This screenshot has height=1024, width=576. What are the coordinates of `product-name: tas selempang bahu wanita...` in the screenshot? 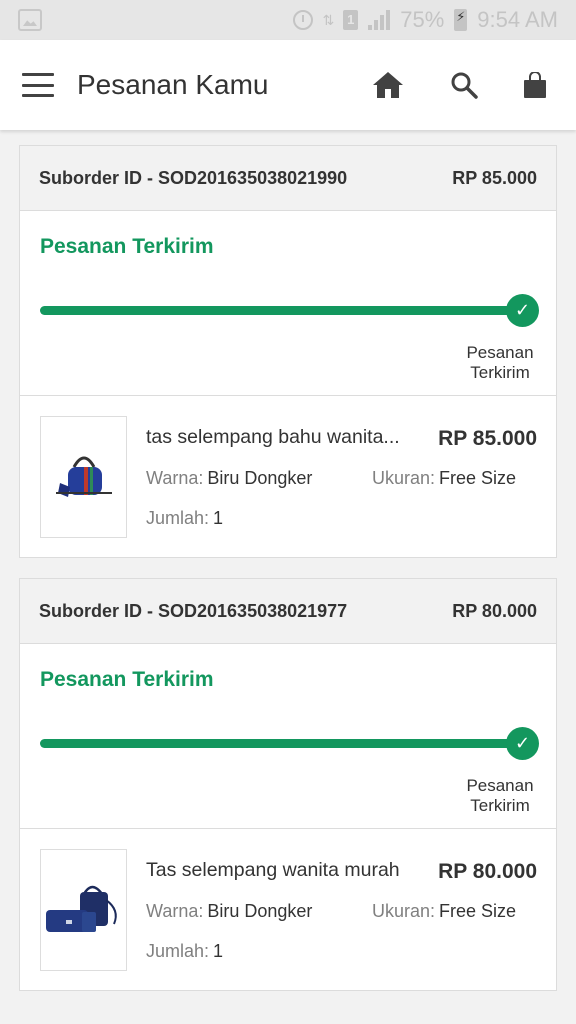 It's located at (283, 437).